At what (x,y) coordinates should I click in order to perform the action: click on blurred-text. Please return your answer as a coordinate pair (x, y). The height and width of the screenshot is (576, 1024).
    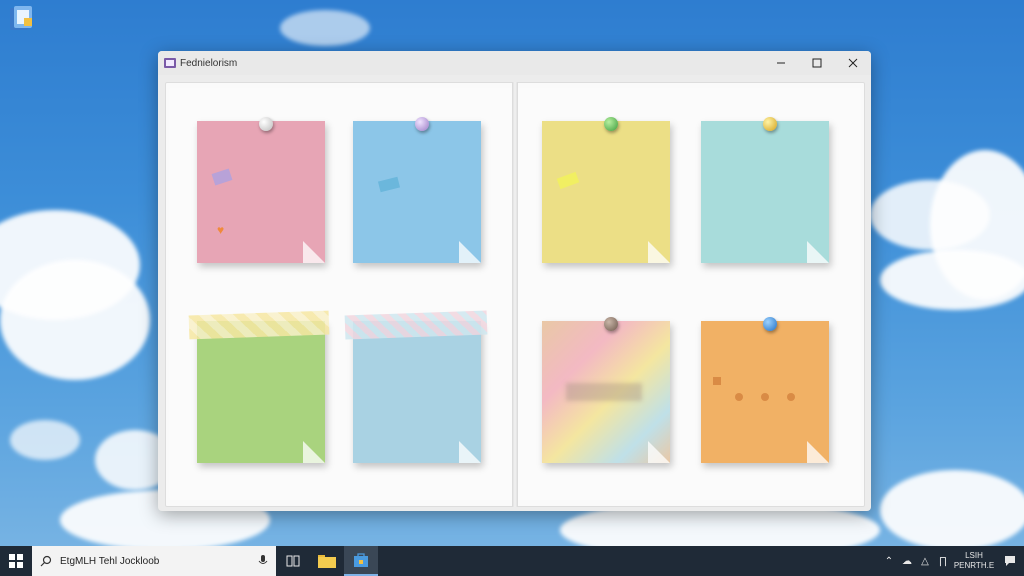
    Looking at the image, I should click on (604, 392).